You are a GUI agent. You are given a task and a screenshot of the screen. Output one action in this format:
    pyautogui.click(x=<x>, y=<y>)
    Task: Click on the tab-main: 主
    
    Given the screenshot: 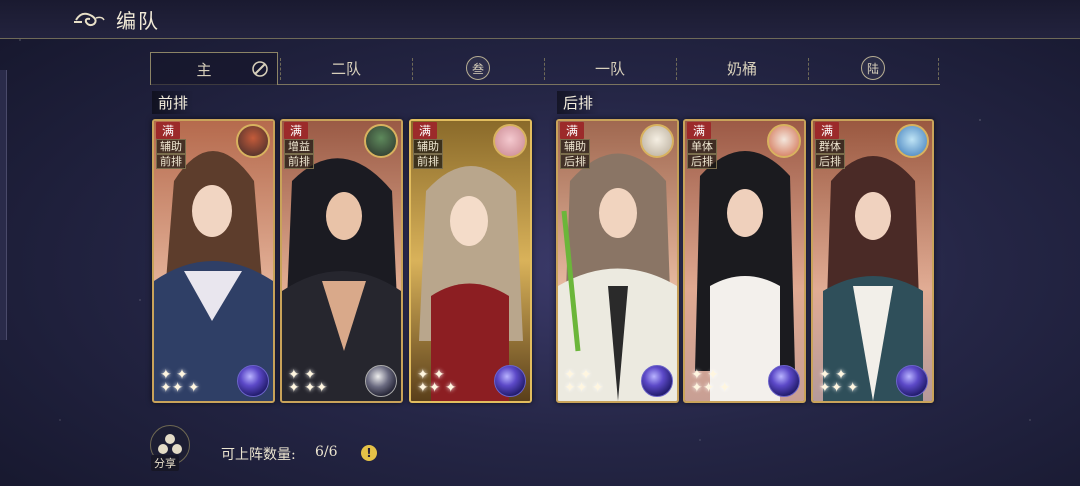 What is the action you would take?
    pyautogui.click(x=214, y=68)
    